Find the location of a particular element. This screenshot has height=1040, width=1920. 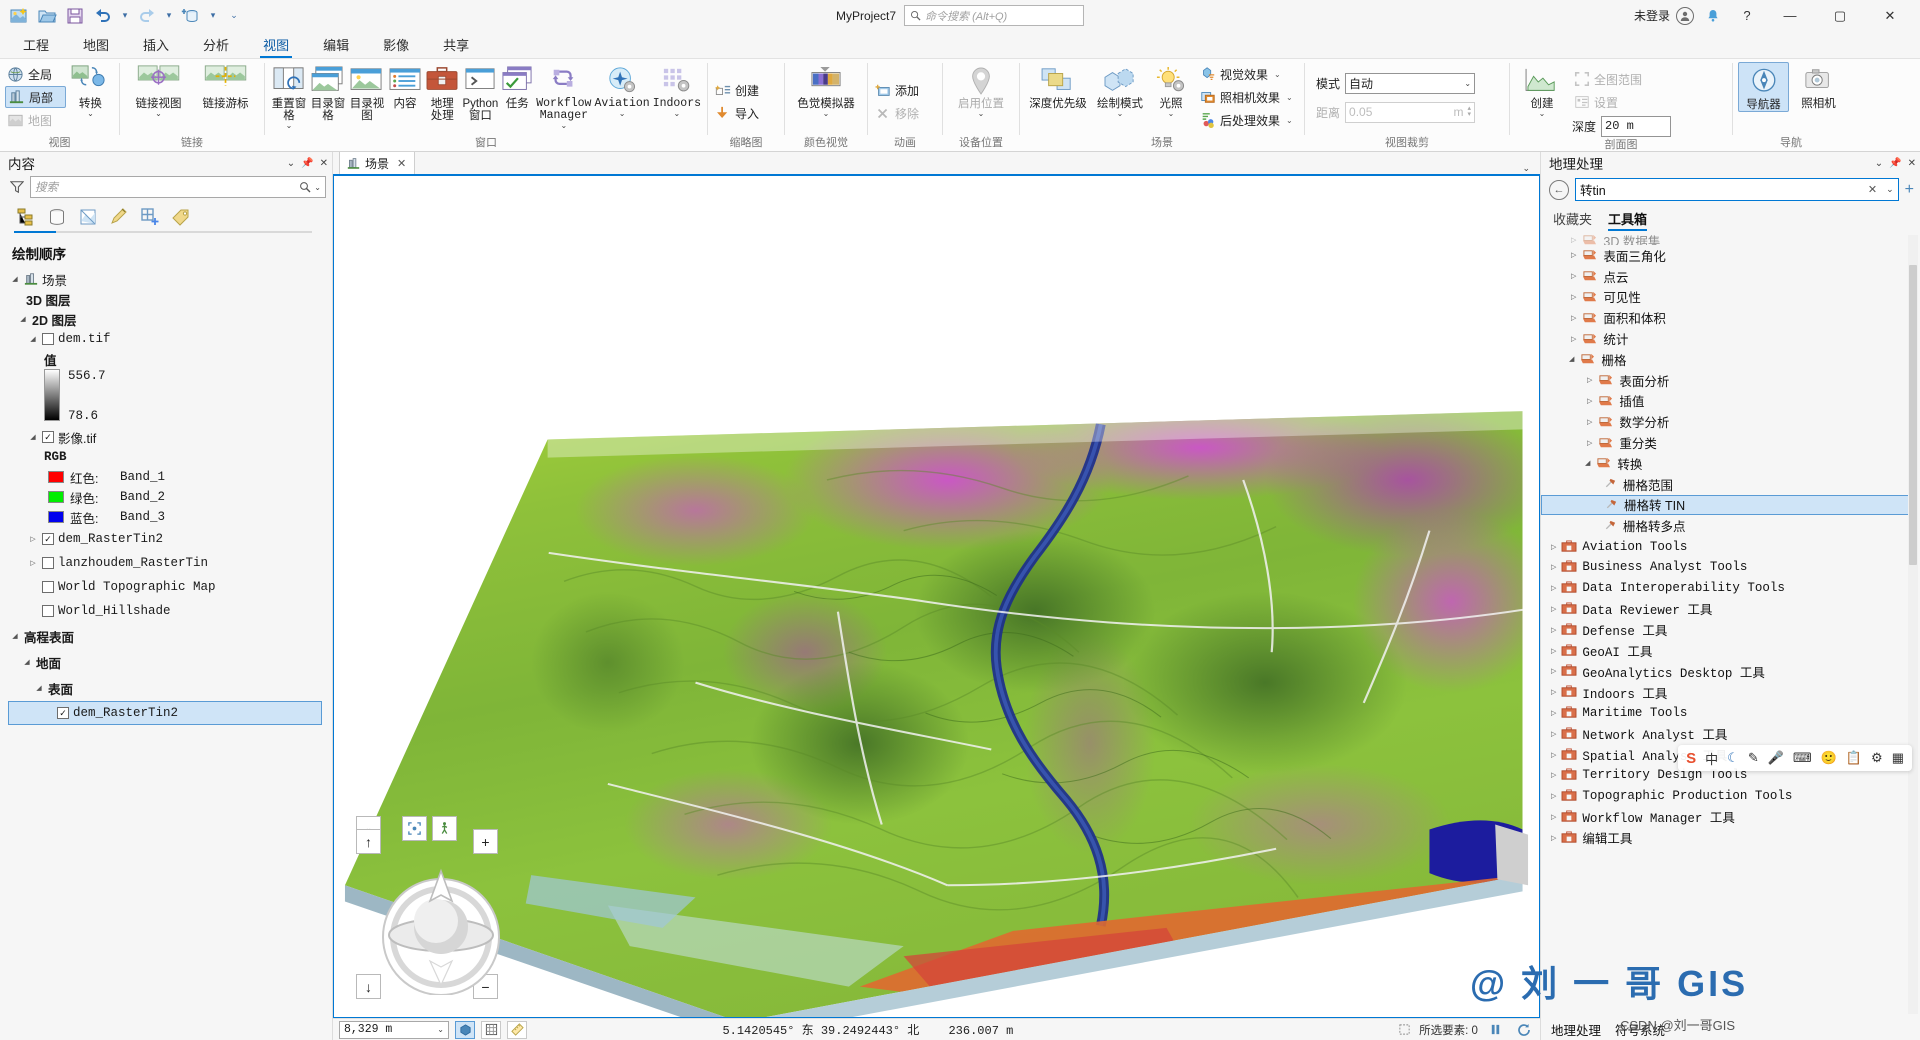

redo-icon is located at coordinates (147, 16).